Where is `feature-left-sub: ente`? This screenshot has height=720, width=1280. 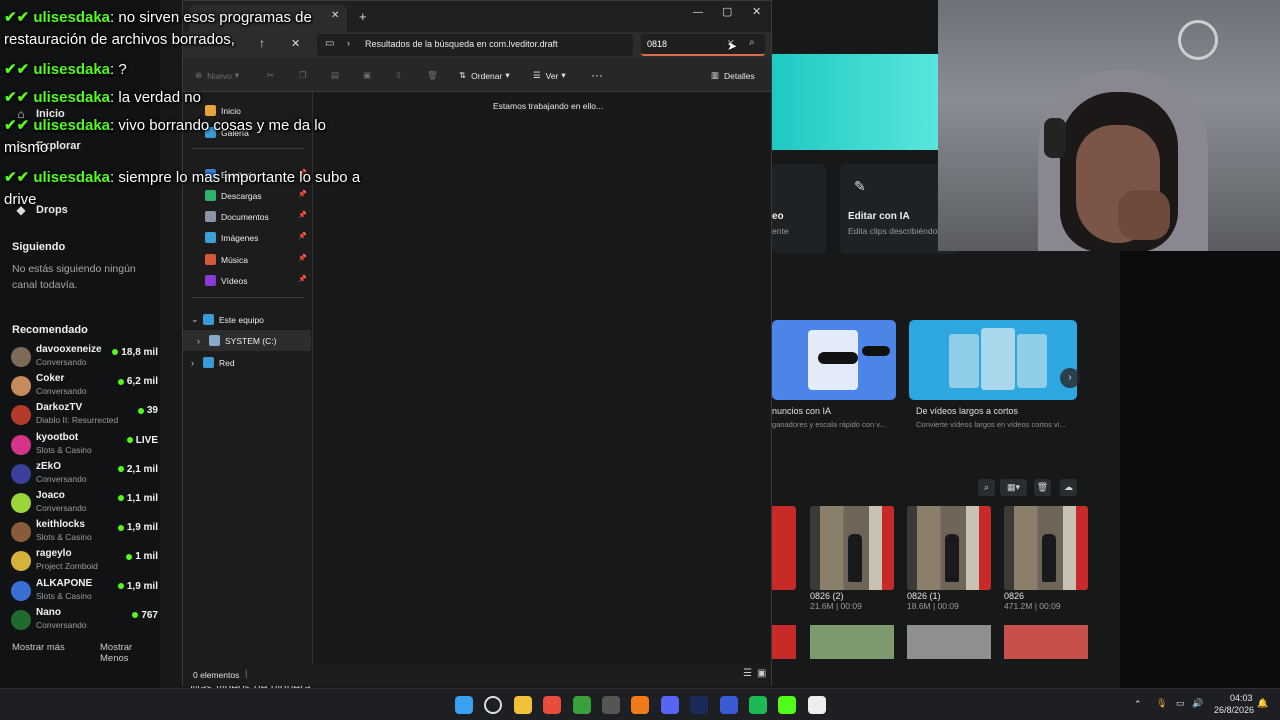 feature-left-sub: ente is located at coordinates (780, 231).